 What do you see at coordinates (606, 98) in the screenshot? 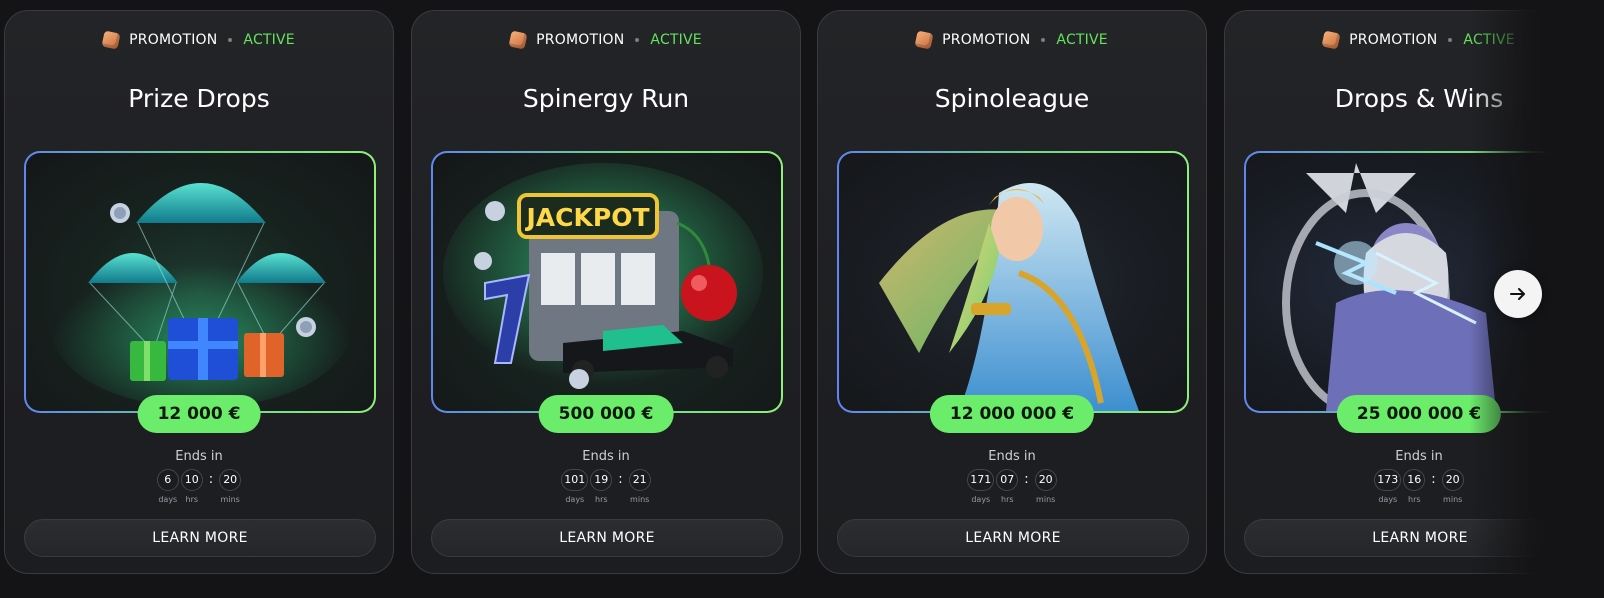
I see `promo-title: Spinergy Run` at bounding box center [606, 98].